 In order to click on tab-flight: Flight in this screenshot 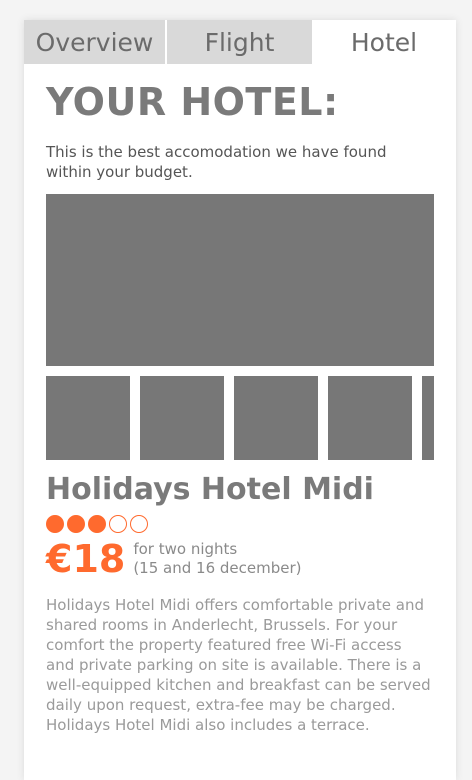, I will do `click(239, 42)`.